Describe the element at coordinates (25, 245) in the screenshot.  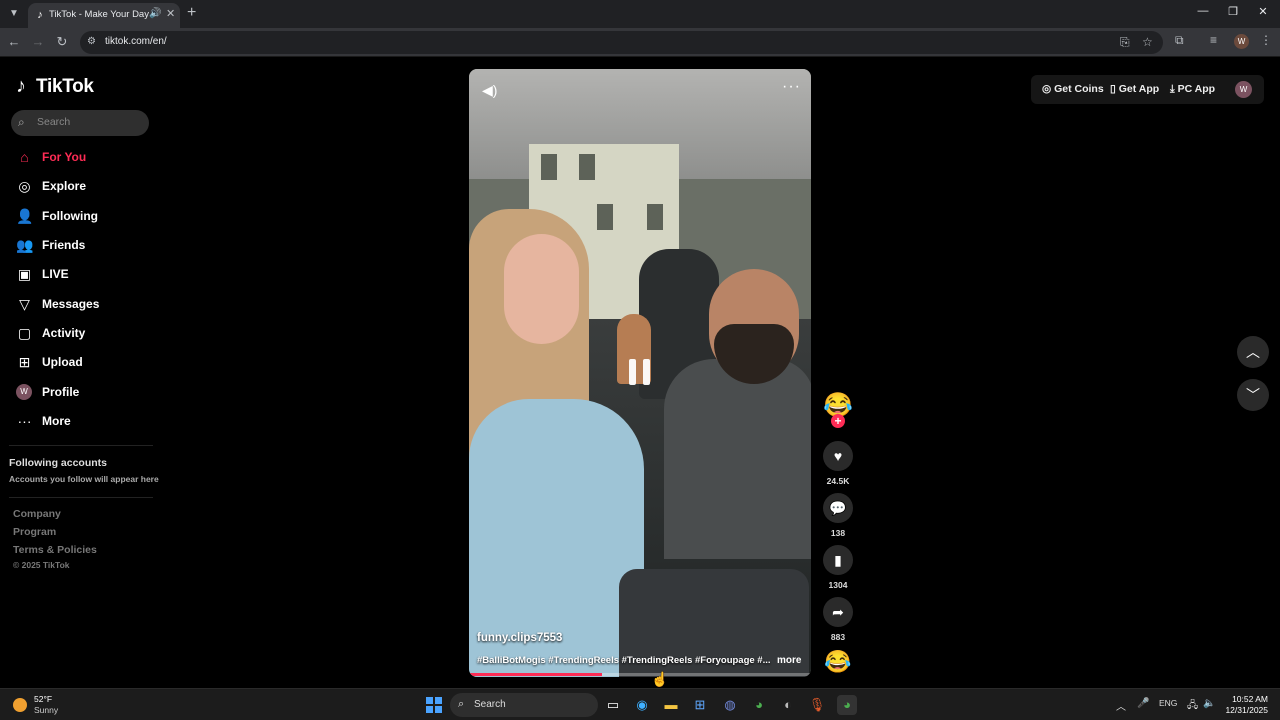
I see `friends-icon: 👥` at that location.